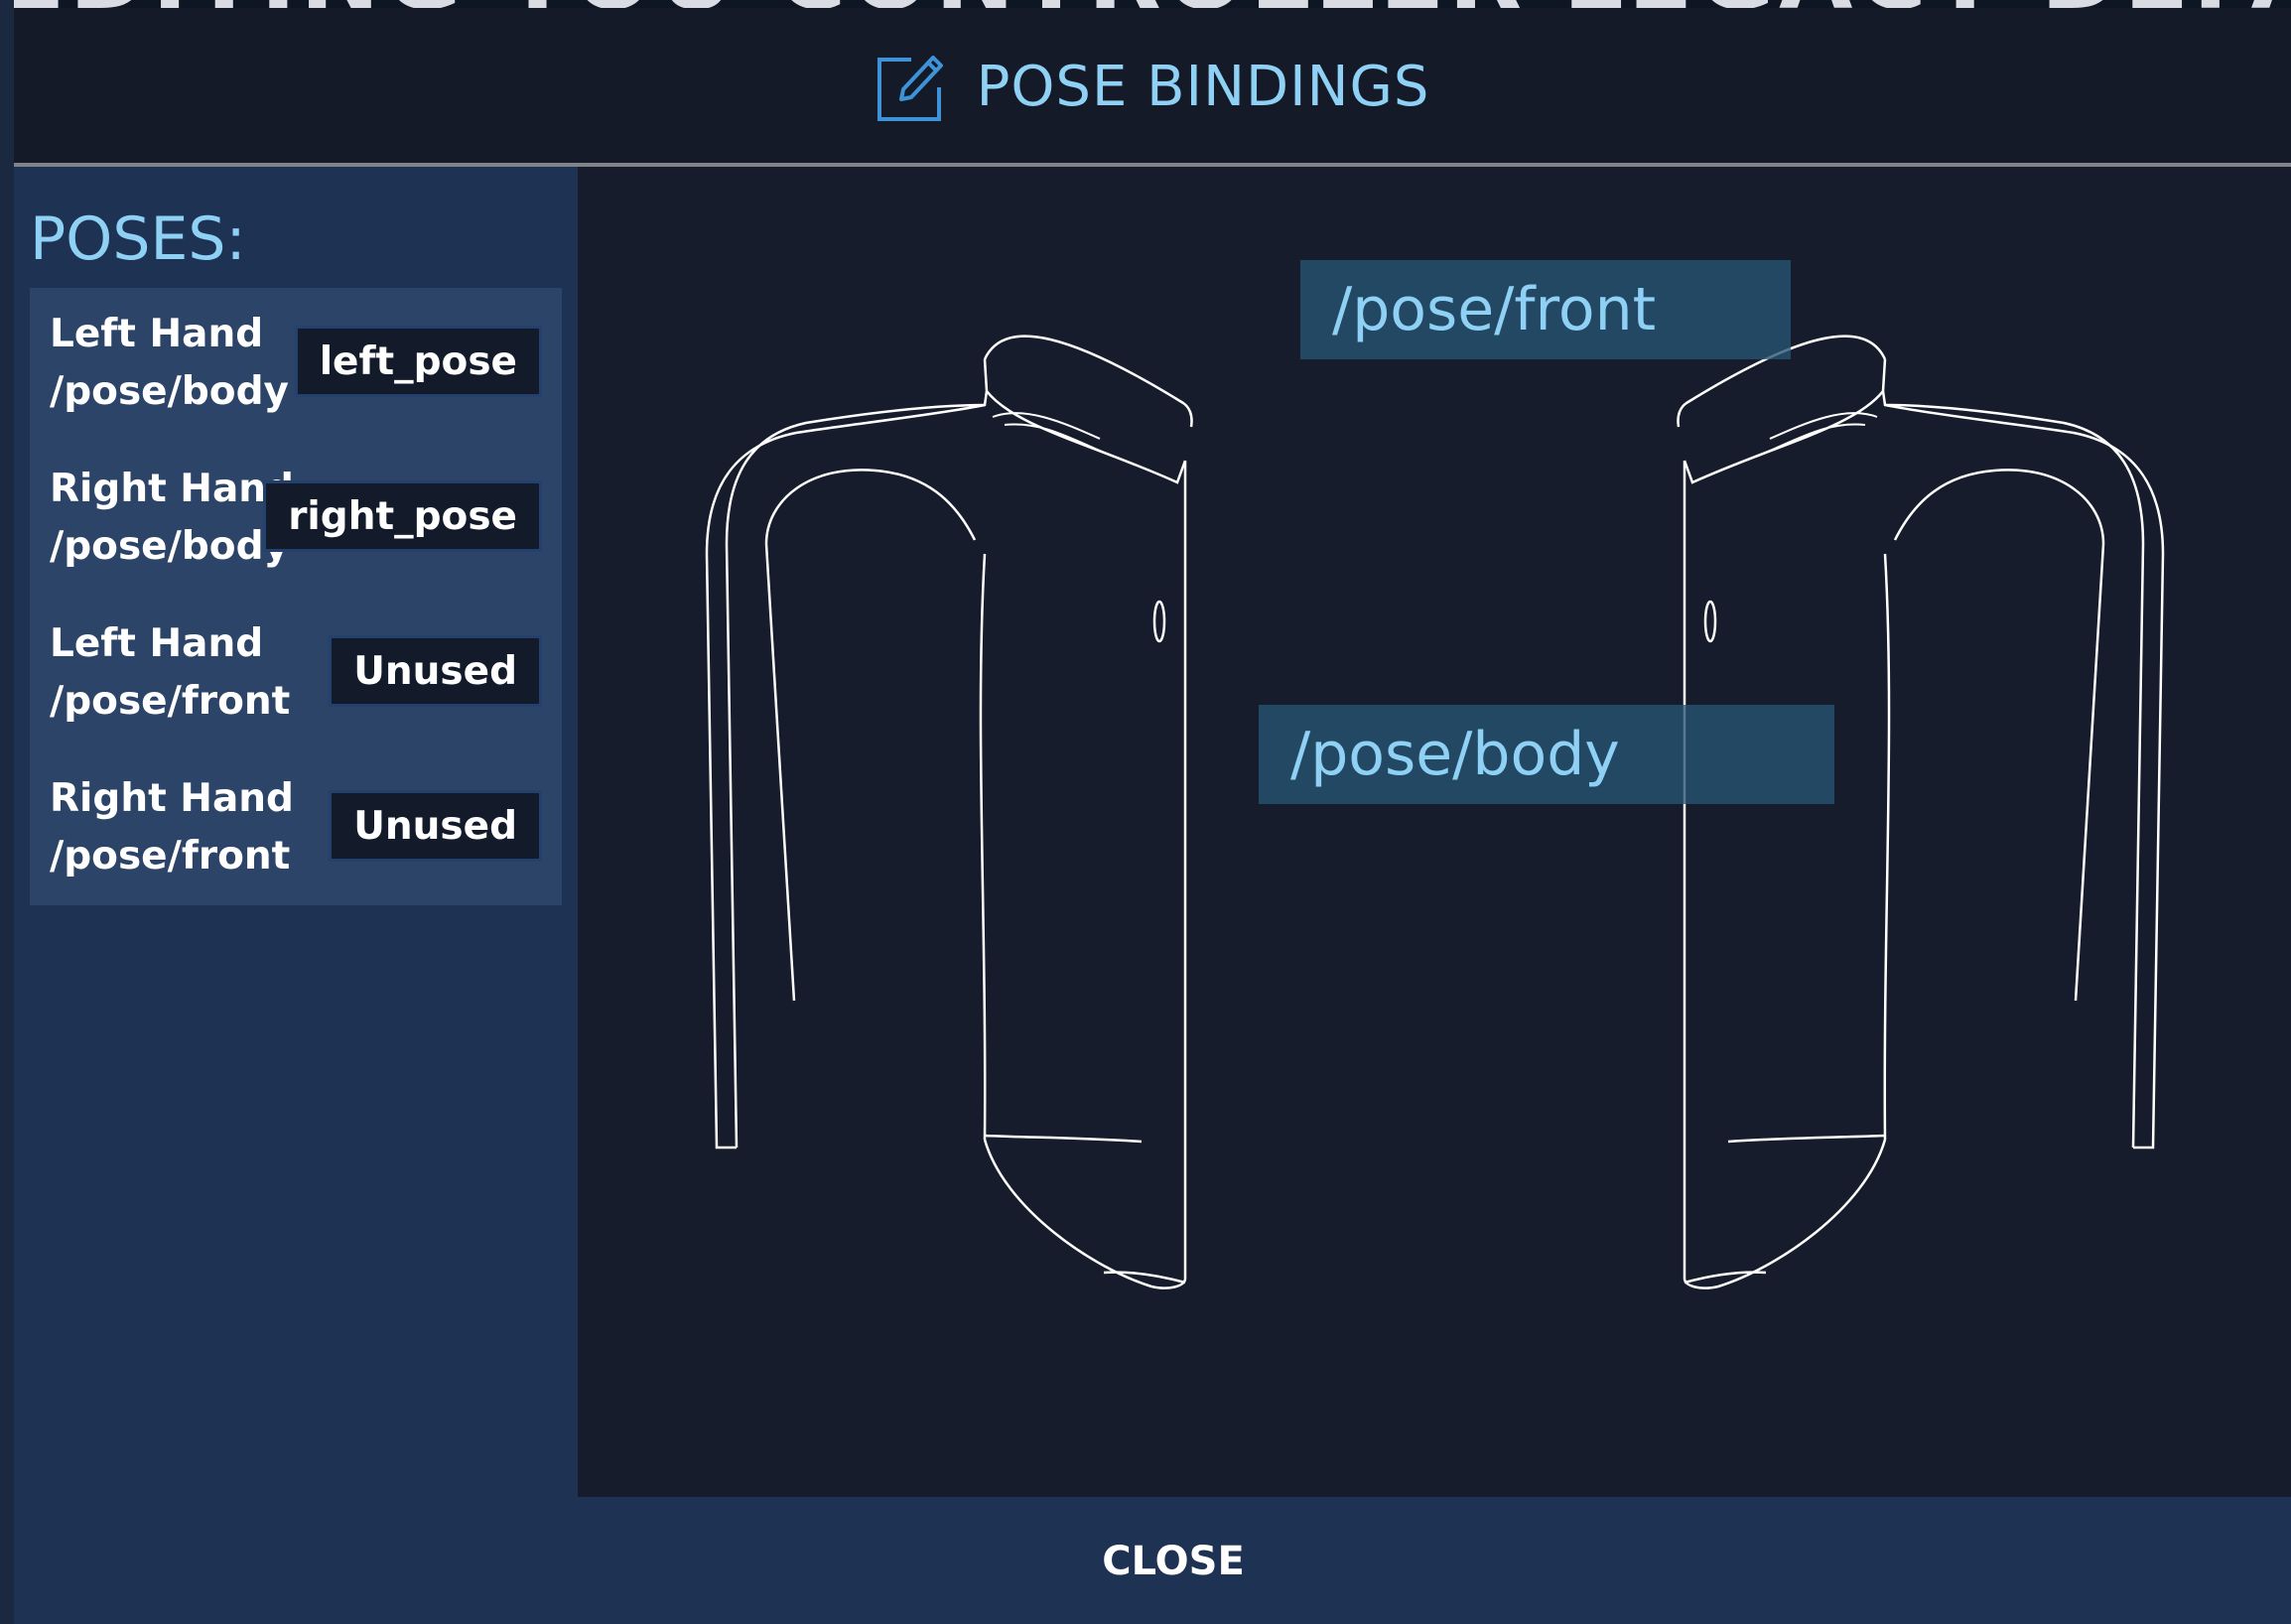 This screenshot has height=1624, width=2291. What do you see at coordinates (1203, 87) in the screenshot?
I see `dialog-title: POSE BINDINGS` at bounding box center [1203, 87].